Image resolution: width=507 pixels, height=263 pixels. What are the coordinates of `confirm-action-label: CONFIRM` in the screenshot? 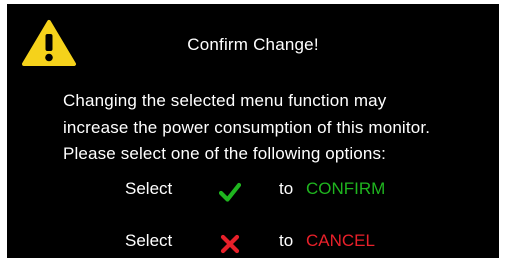 It's located at (345, 189).